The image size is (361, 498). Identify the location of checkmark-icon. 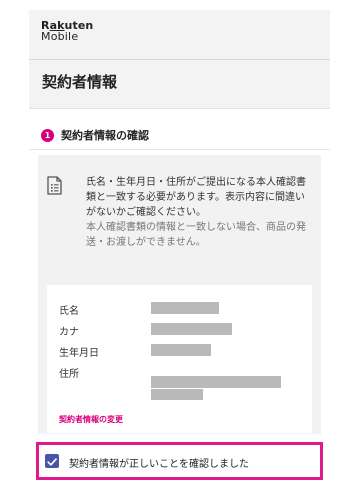
(52, 462).